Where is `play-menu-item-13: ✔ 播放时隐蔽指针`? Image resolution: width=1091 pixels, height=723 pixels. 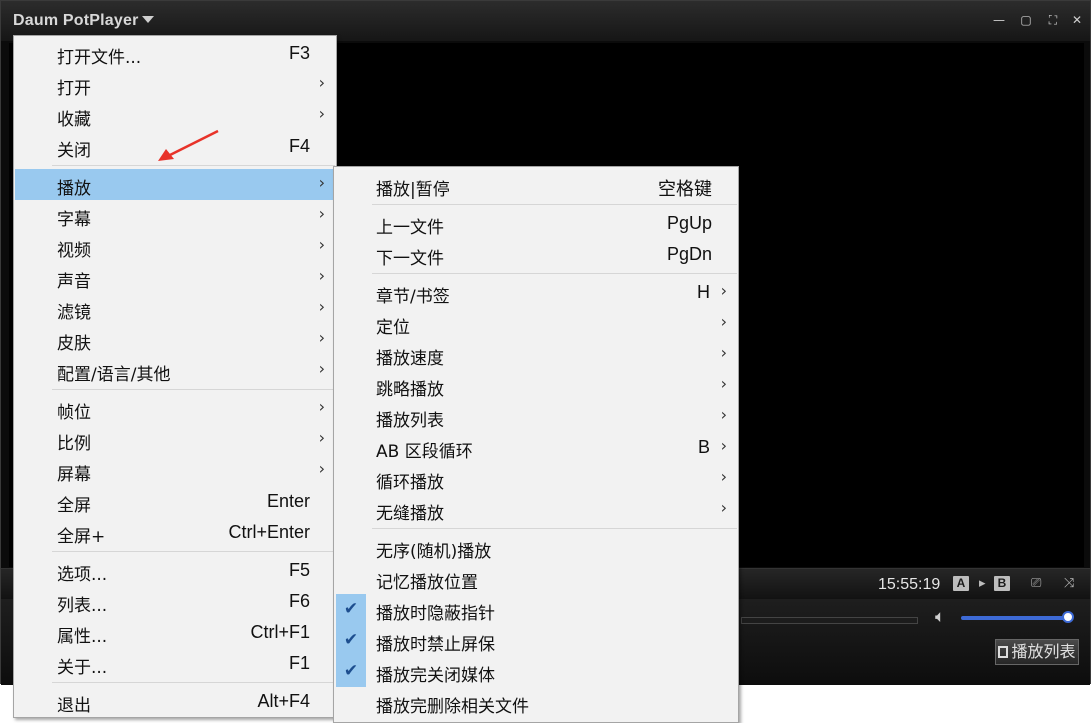
play-menu-item-13: ✔ 播放时隐蔽指针 is located at coordinates (536, 609).